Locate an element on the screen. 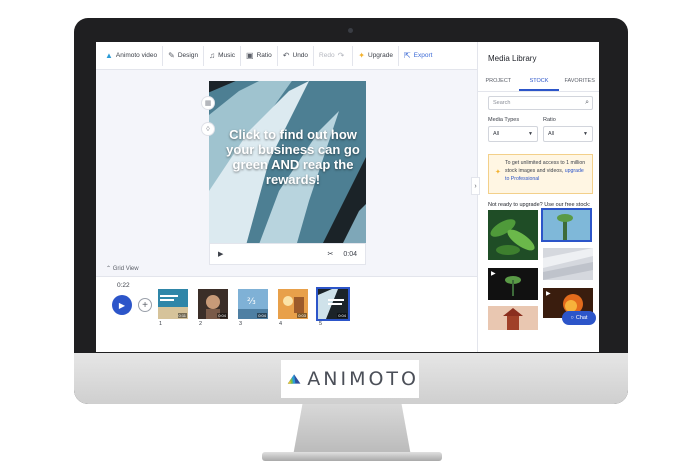  grid-view-toggle: ⌃ Grid View is located at coordinates (122, 268).